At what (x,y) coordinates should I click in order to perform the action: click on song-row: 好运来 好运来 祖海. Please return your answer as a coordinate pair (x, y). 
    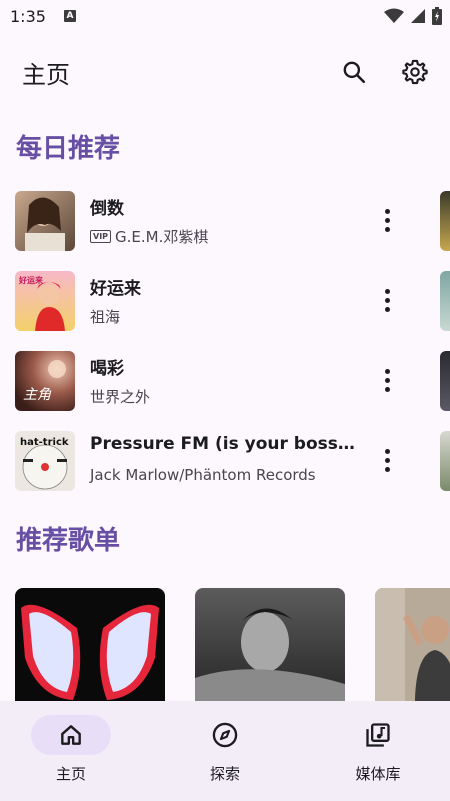
    Looking at the image, I should click on (215, 300).